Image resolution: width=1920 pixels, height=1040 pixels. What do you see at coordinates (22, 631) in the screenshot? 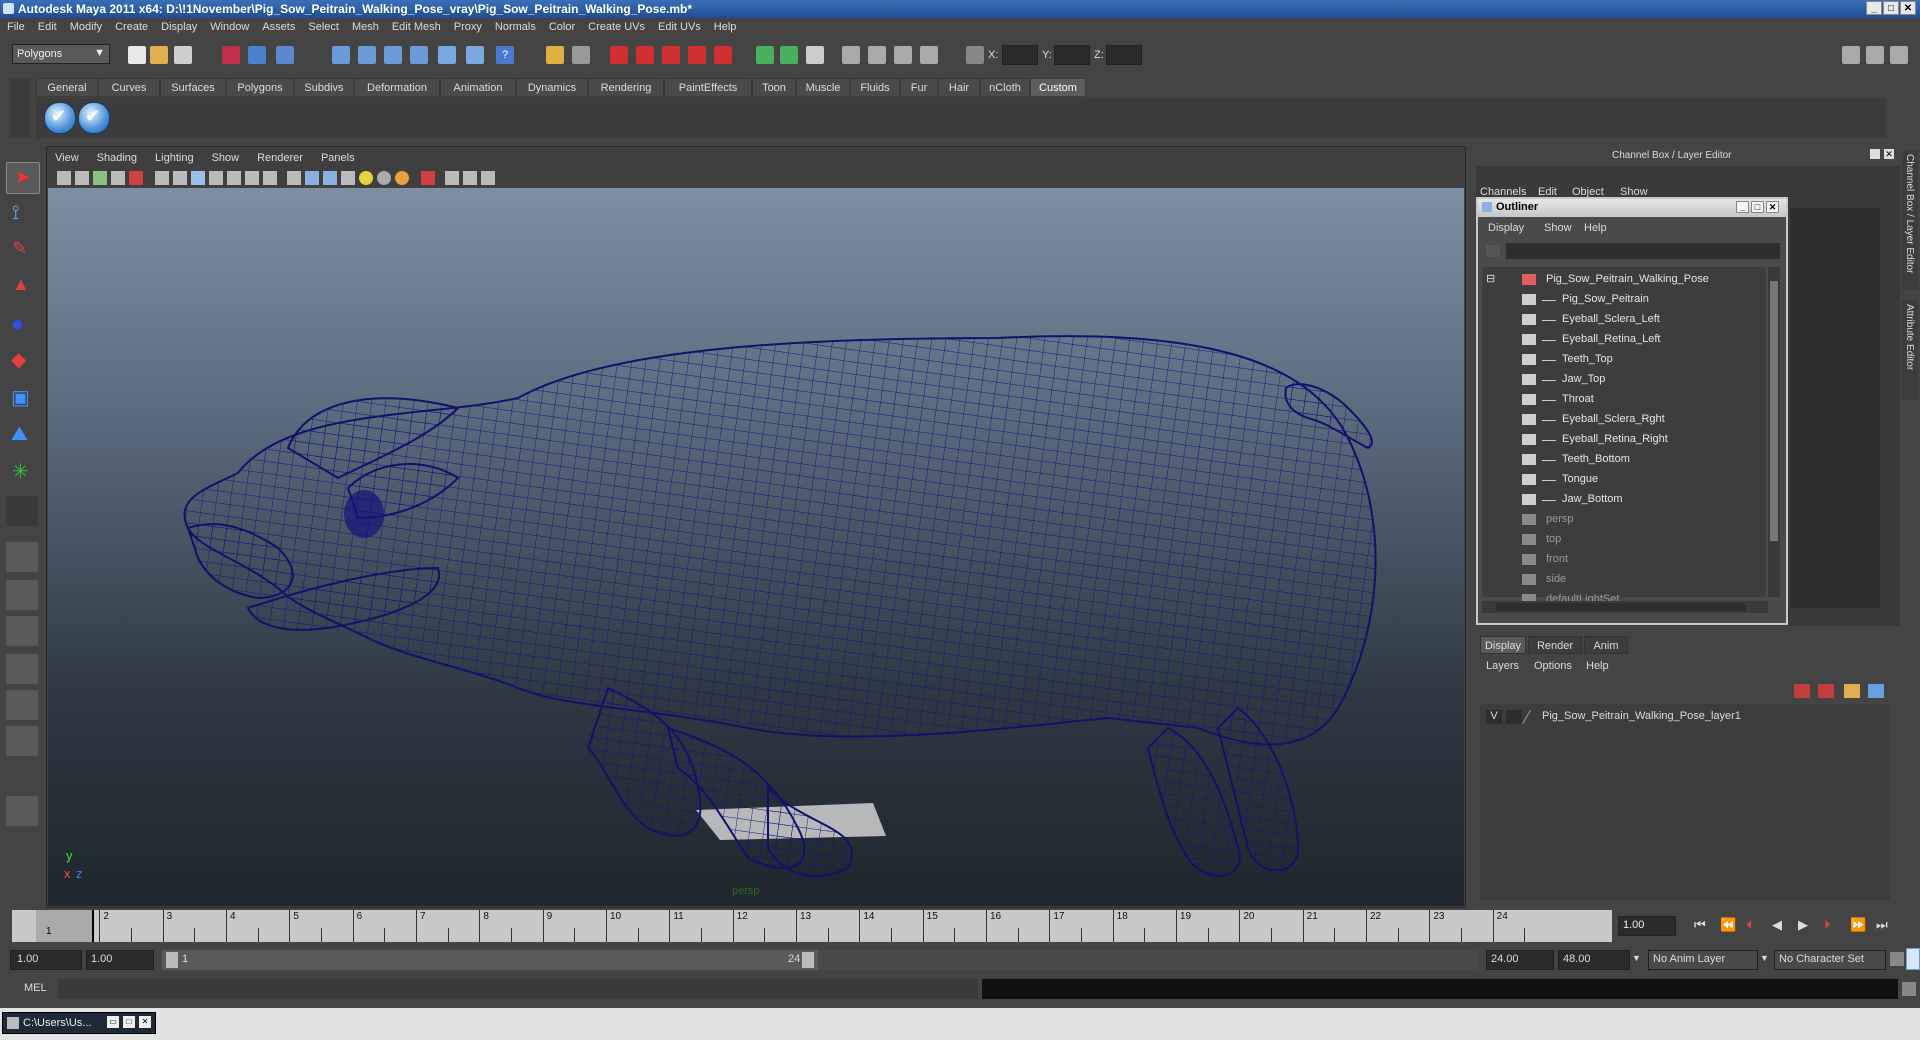
I see `persp-outliner-layout-icon` at bounding box center [22, 631].